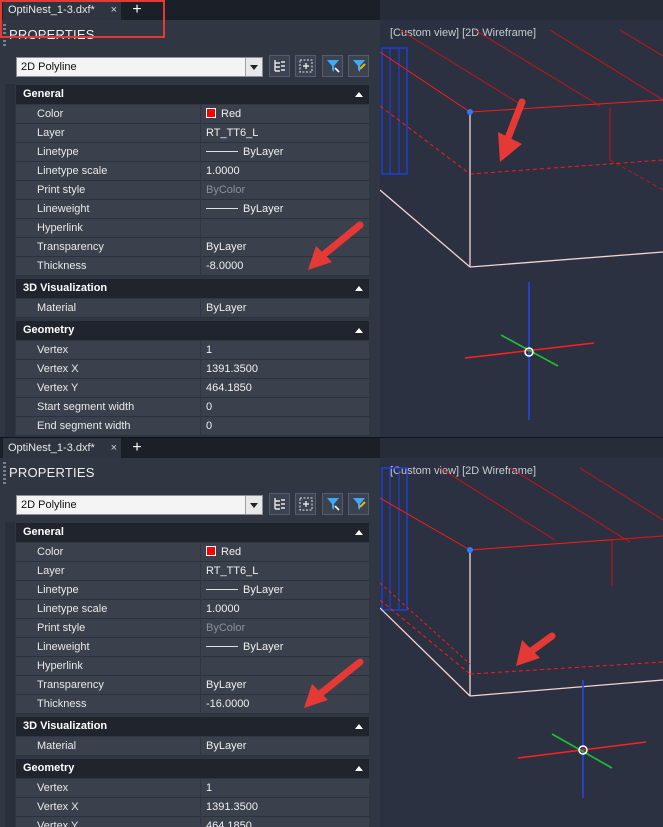 Image resolution: width=663 pixels, height=827 pixels. Describe the element at coordinates (192, 426) in the screenshot. I see `property-row-end-width: End segment width 0` at that location.